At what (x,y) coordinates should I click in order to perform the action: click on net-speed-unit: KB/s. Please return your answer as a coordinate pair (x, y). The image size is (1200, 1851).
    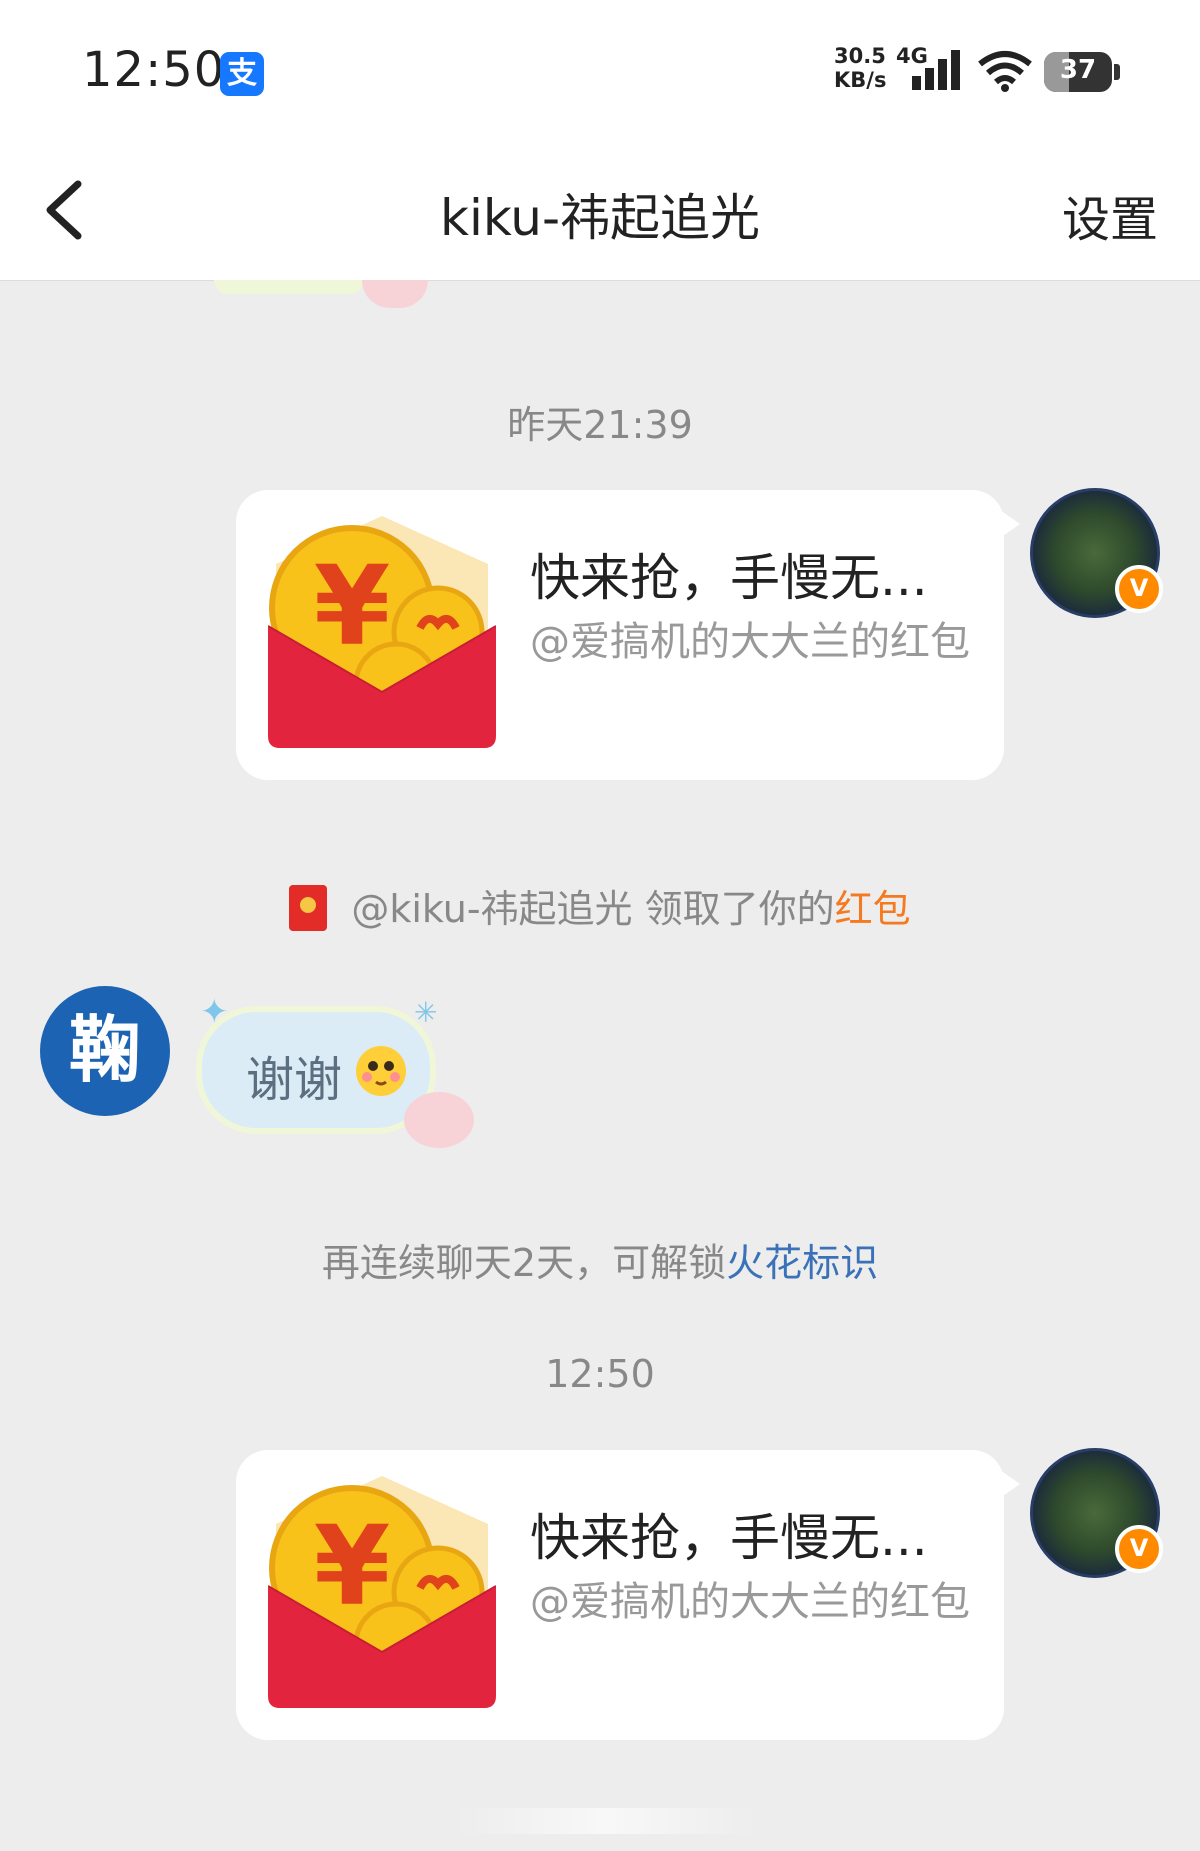
    Looking at the image, I should click on (860, 80).